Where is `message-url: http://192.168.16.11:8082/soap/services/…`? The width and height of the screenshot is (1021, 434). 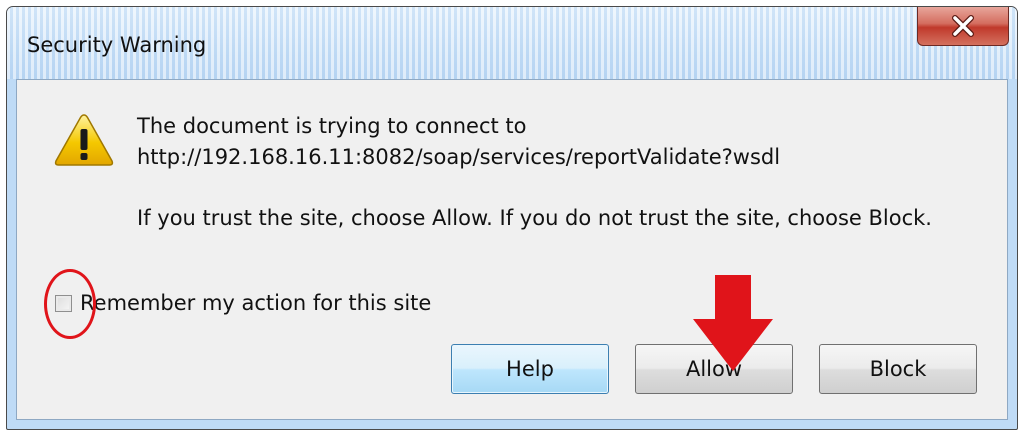
message-url: http://192.168.16.11:8082/soap/services/… is located at coordinates (459, 157).